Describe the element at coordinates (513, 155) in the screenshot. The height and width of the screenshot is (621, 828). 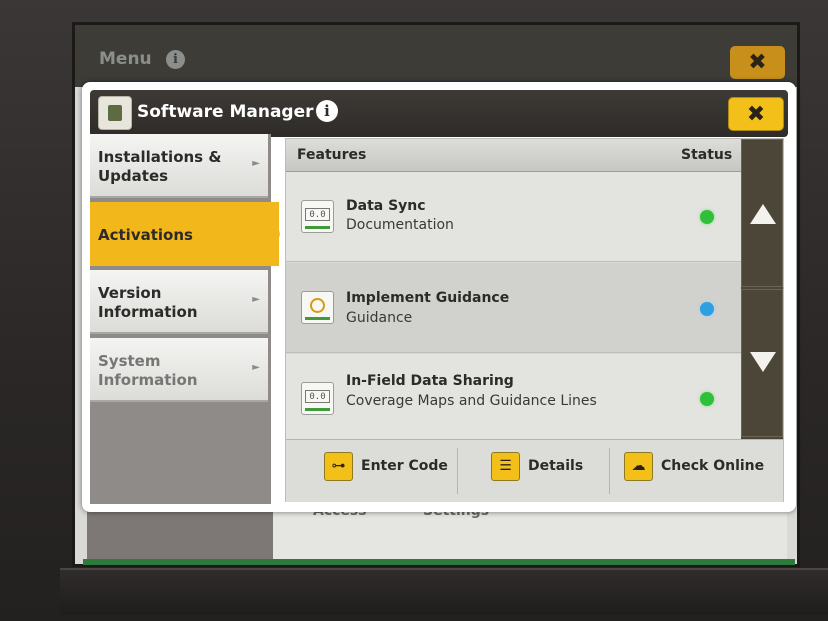
I see `features-table-header: Features Status` at that location.